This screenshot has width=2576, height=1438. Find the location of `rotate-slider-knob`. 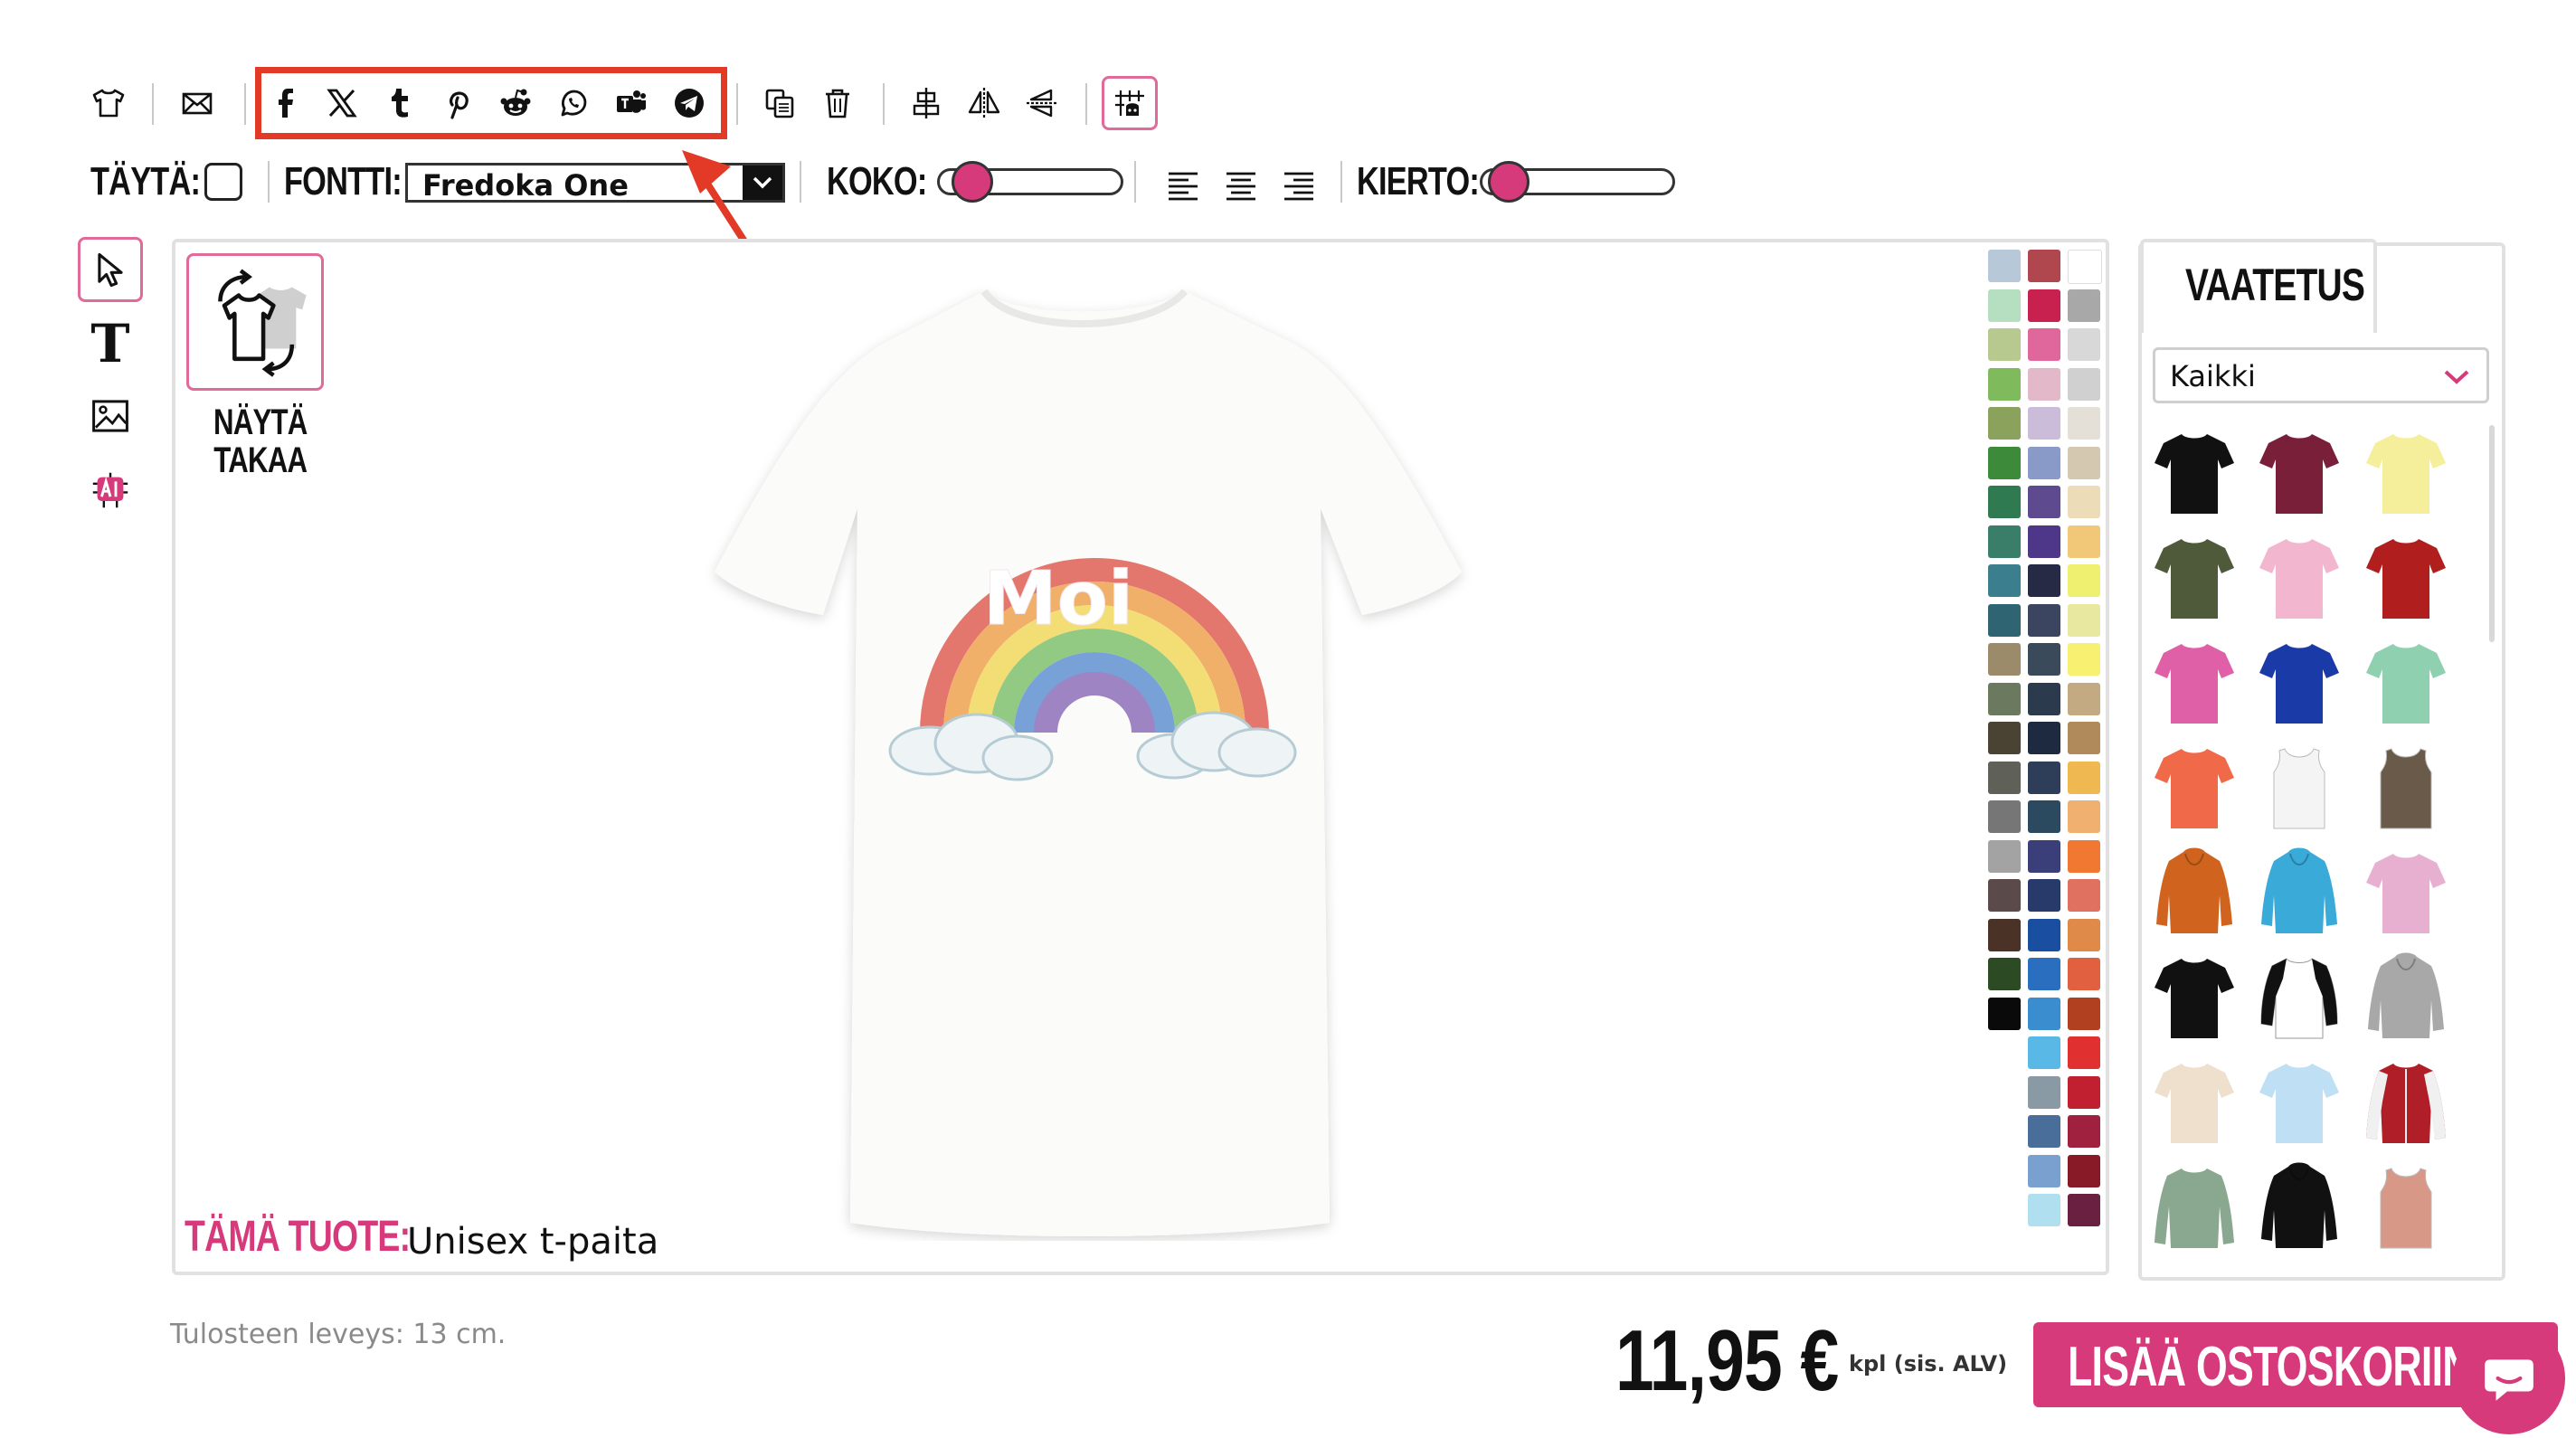

rotate-slider-knob is located at coordinates (1508, 182).